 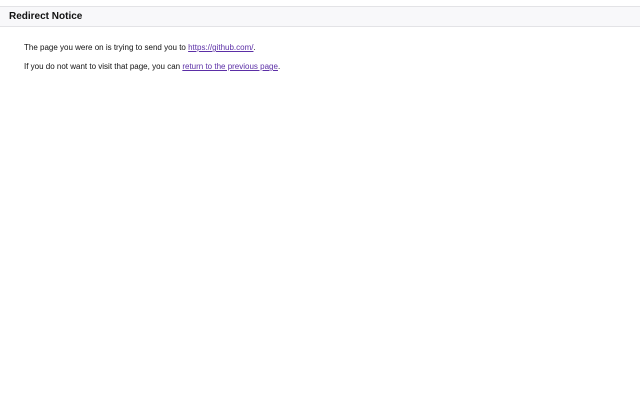 I want to click on redirect-message-suffix: ., so click(x=254, y=47).